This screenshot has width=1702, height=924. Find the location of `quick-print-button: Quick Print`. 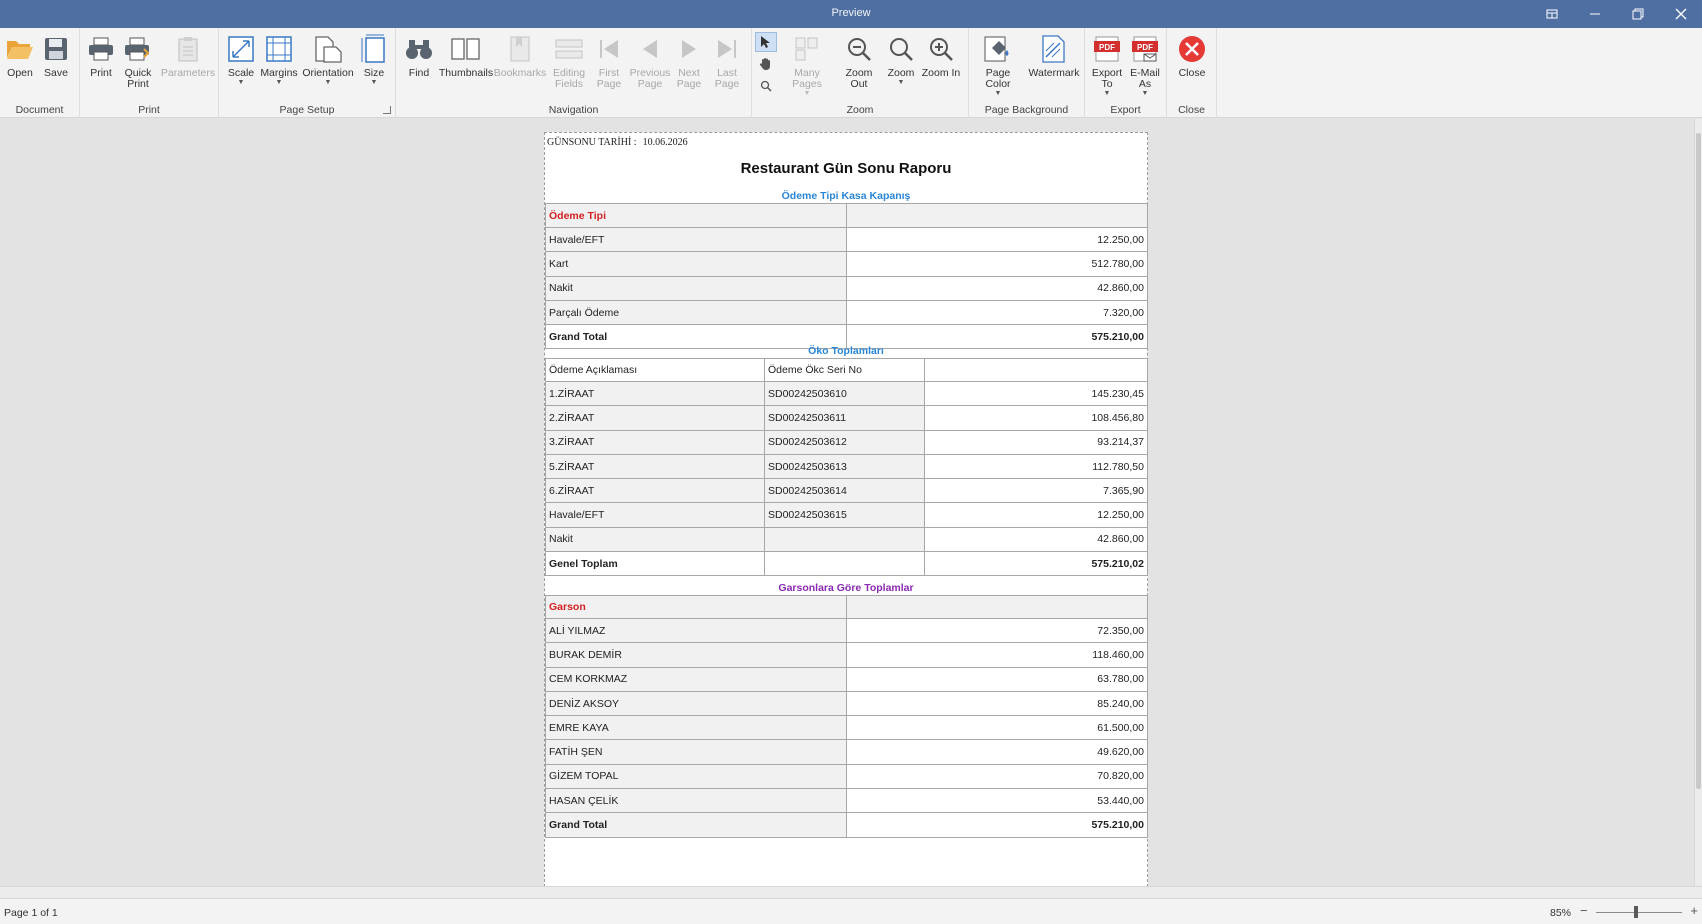

quick-print-button: Quick Print is located at coordinates (138, 62).